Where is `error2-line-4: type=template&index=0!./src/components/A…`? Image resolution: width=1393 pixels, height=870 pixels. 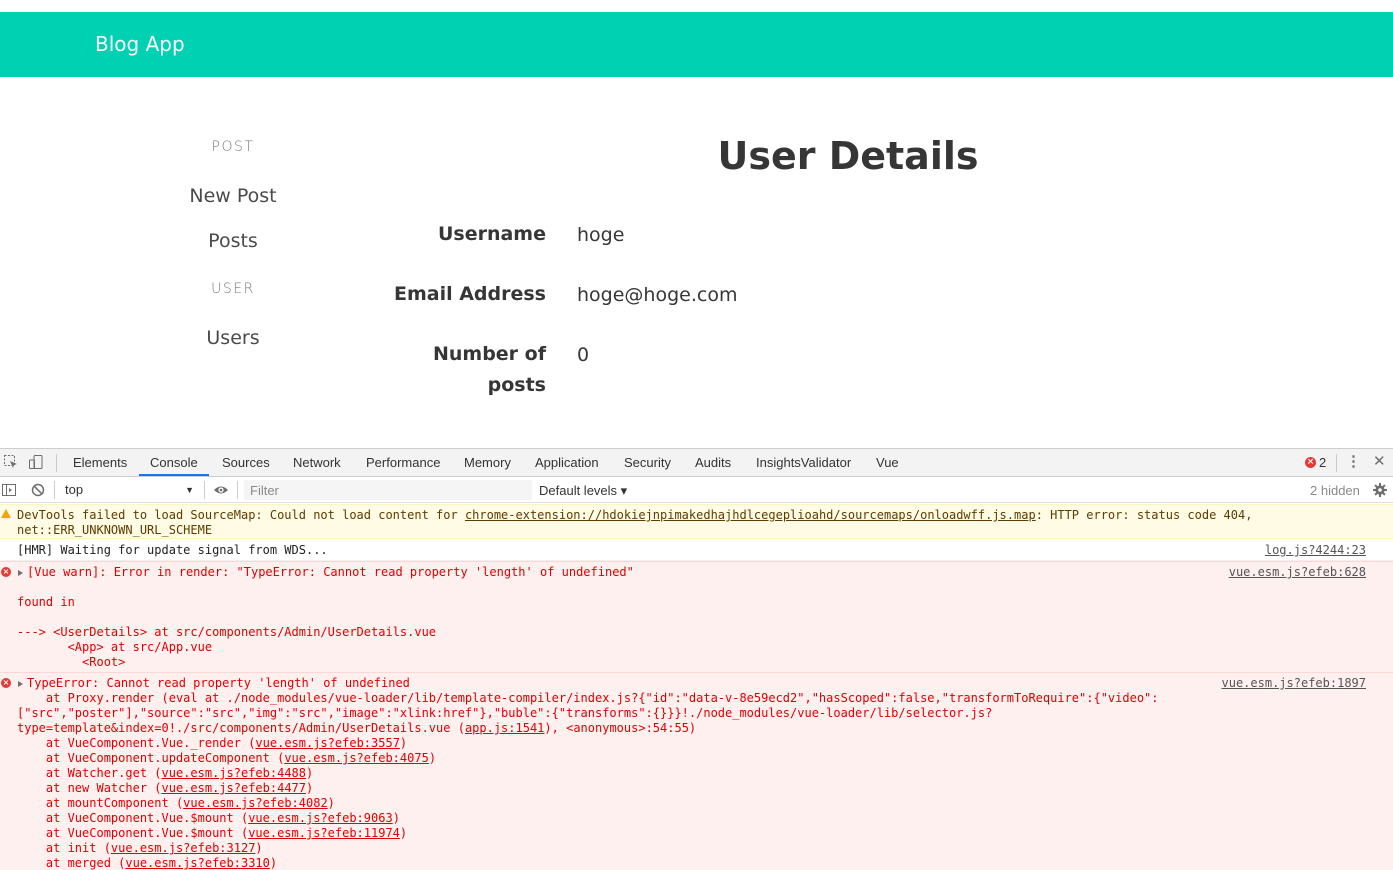
error2-line-4: type=template&index=0!./src/components/A… is located at coordinates (356, 728).